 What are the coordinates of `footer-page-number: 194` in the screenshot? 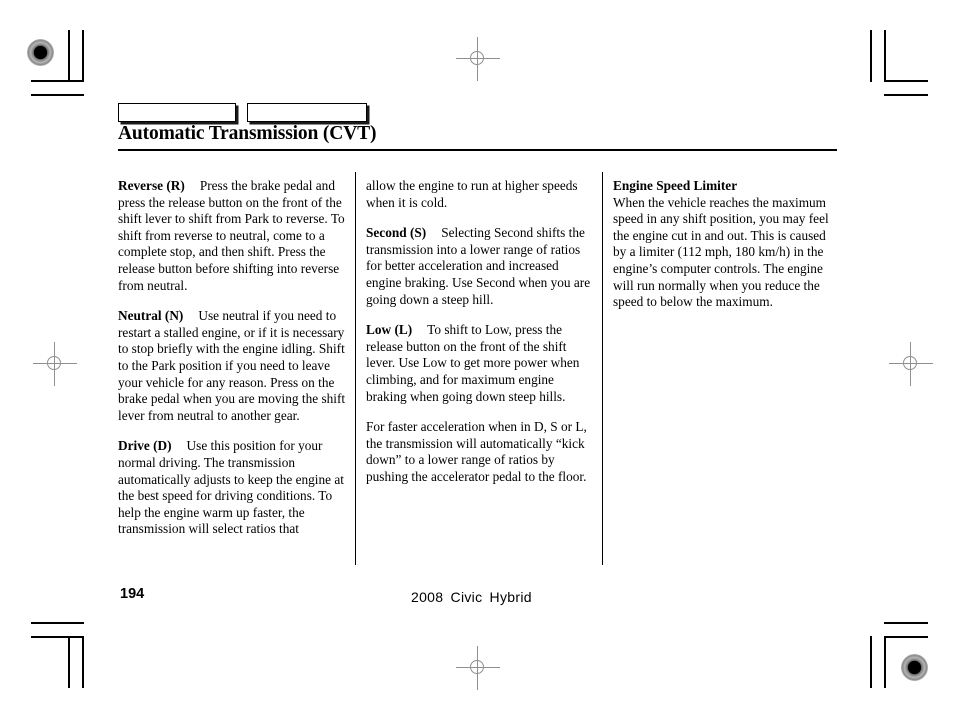 It's located at (132, 594).